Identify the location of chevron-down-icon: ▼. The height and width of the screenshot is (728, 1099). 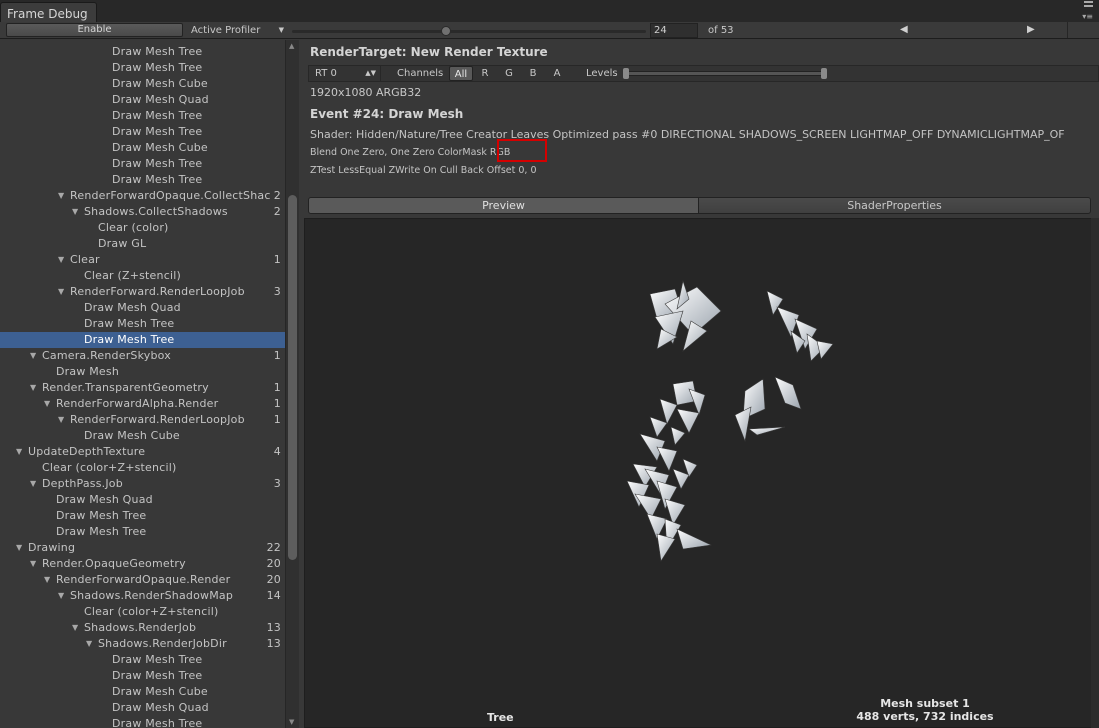
(281, 30).